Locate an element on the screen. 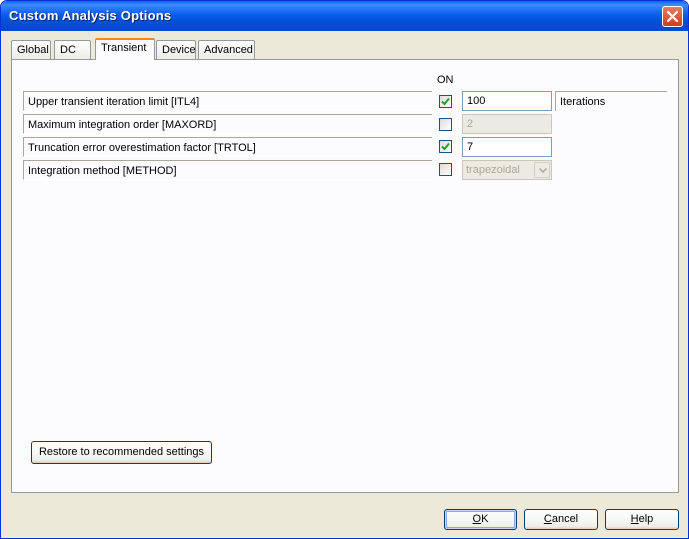  tab-advanced: Advanced is located at coordinates (226, 49).